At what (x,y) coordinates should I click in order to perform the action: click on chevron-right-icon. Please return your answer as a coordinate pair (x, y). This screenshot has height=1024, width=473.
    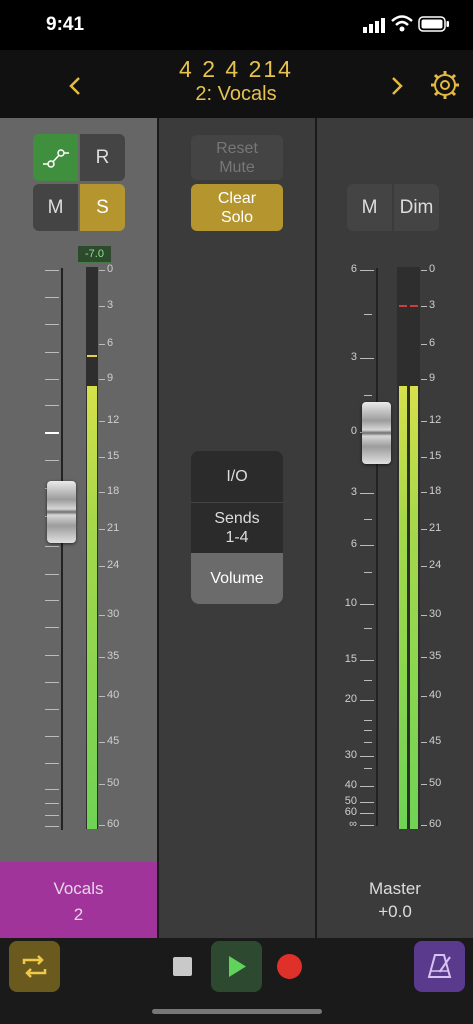
    Looking at the image, I should click on (397, 86).